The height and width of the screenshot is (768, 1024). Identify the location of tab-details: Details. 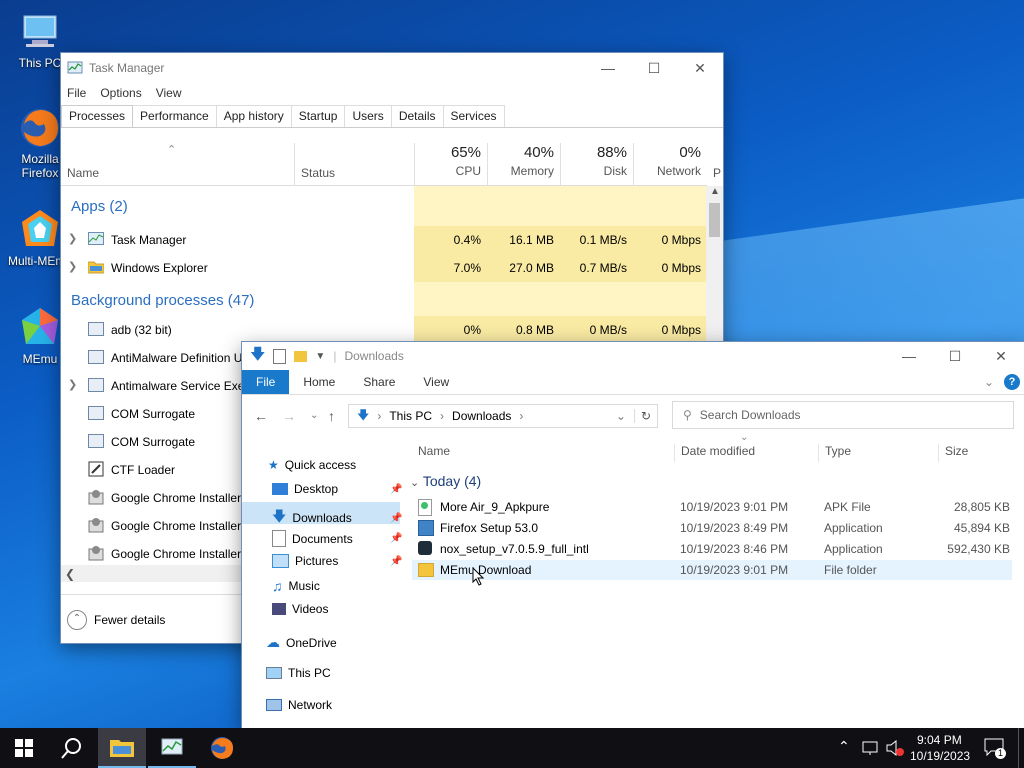
(417, 116).